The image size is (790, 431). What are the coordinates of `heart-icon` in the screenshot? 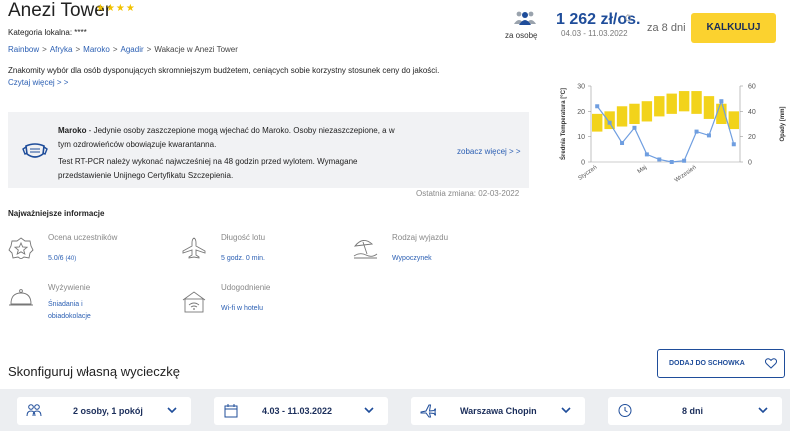 It's located at (771, 363).